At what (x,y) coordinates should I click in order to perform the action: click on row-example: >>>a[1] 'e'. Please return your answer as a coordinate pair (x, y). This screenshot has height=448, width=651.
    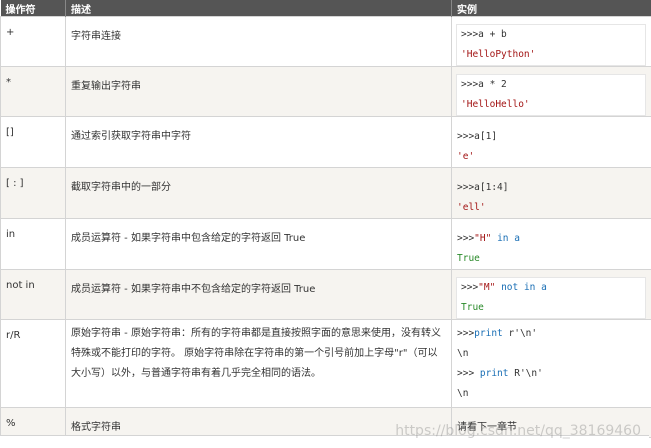
    Looking at the image, I should click on (551, 142).